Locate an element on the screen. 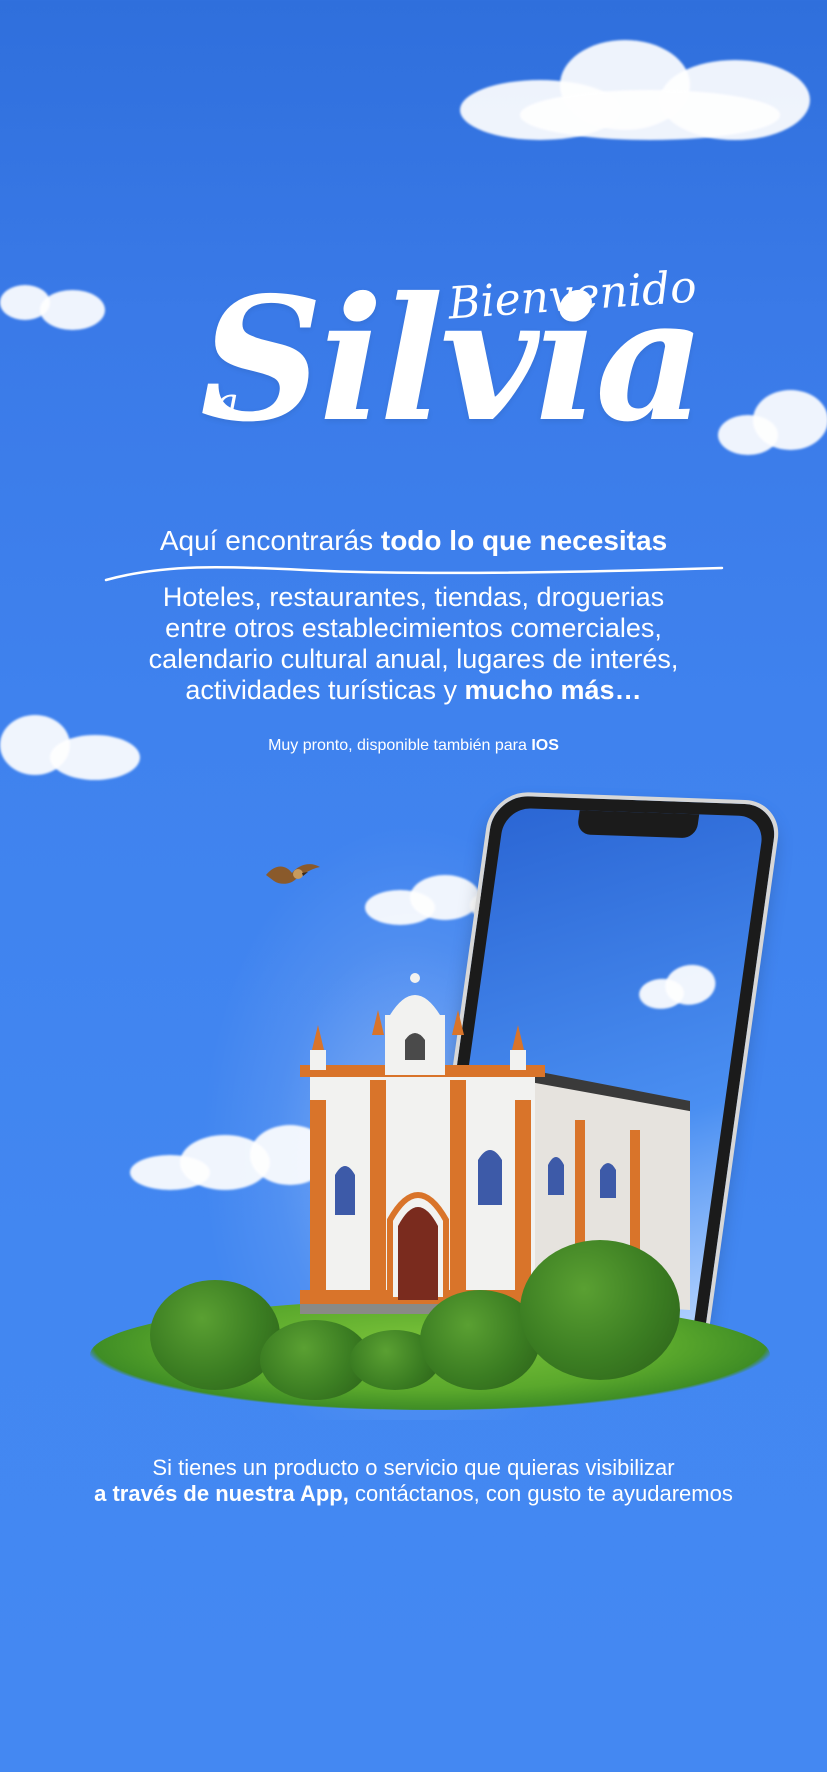 The width and height of the screenshot is (827, 1772). description-line-4-regular: actividades turísticas y is located at coordinates (325, 690).